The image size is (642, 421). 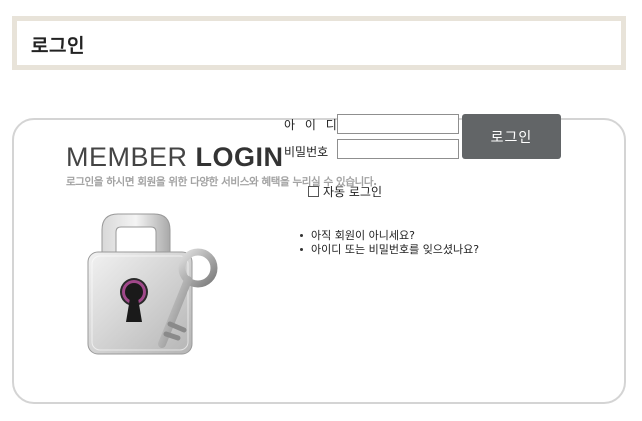 I want to click on signup-link-row: 아직 회원이 아니세요?, so click(x=388, y=235).